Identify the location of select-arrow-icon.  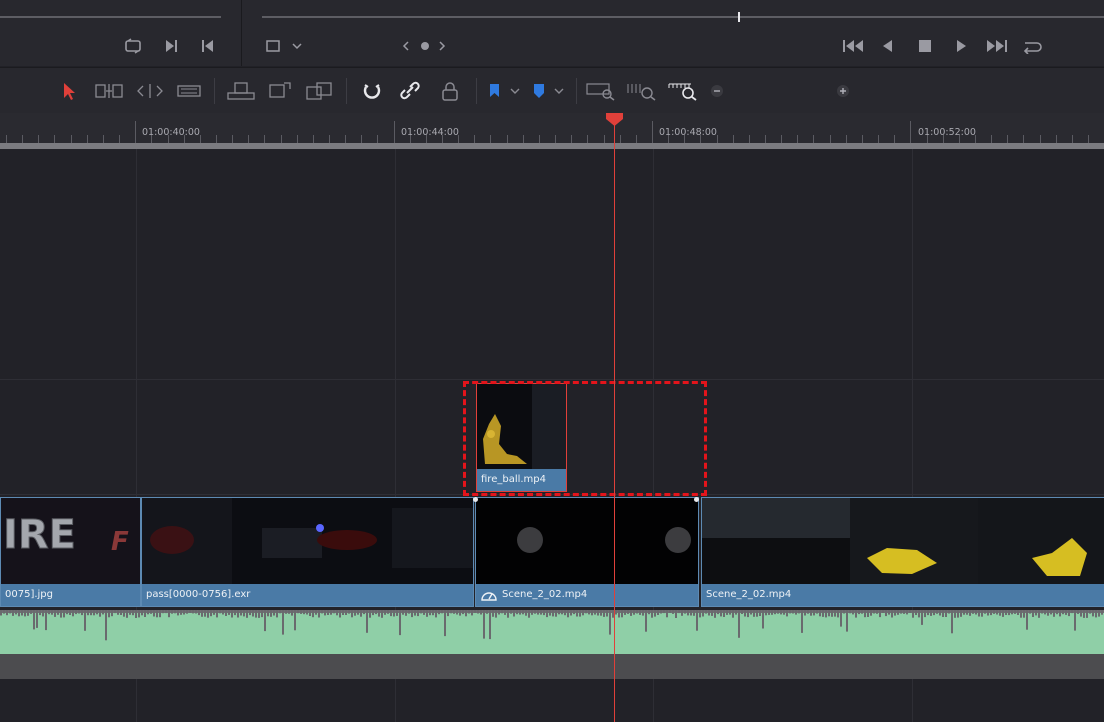
(70, 91).